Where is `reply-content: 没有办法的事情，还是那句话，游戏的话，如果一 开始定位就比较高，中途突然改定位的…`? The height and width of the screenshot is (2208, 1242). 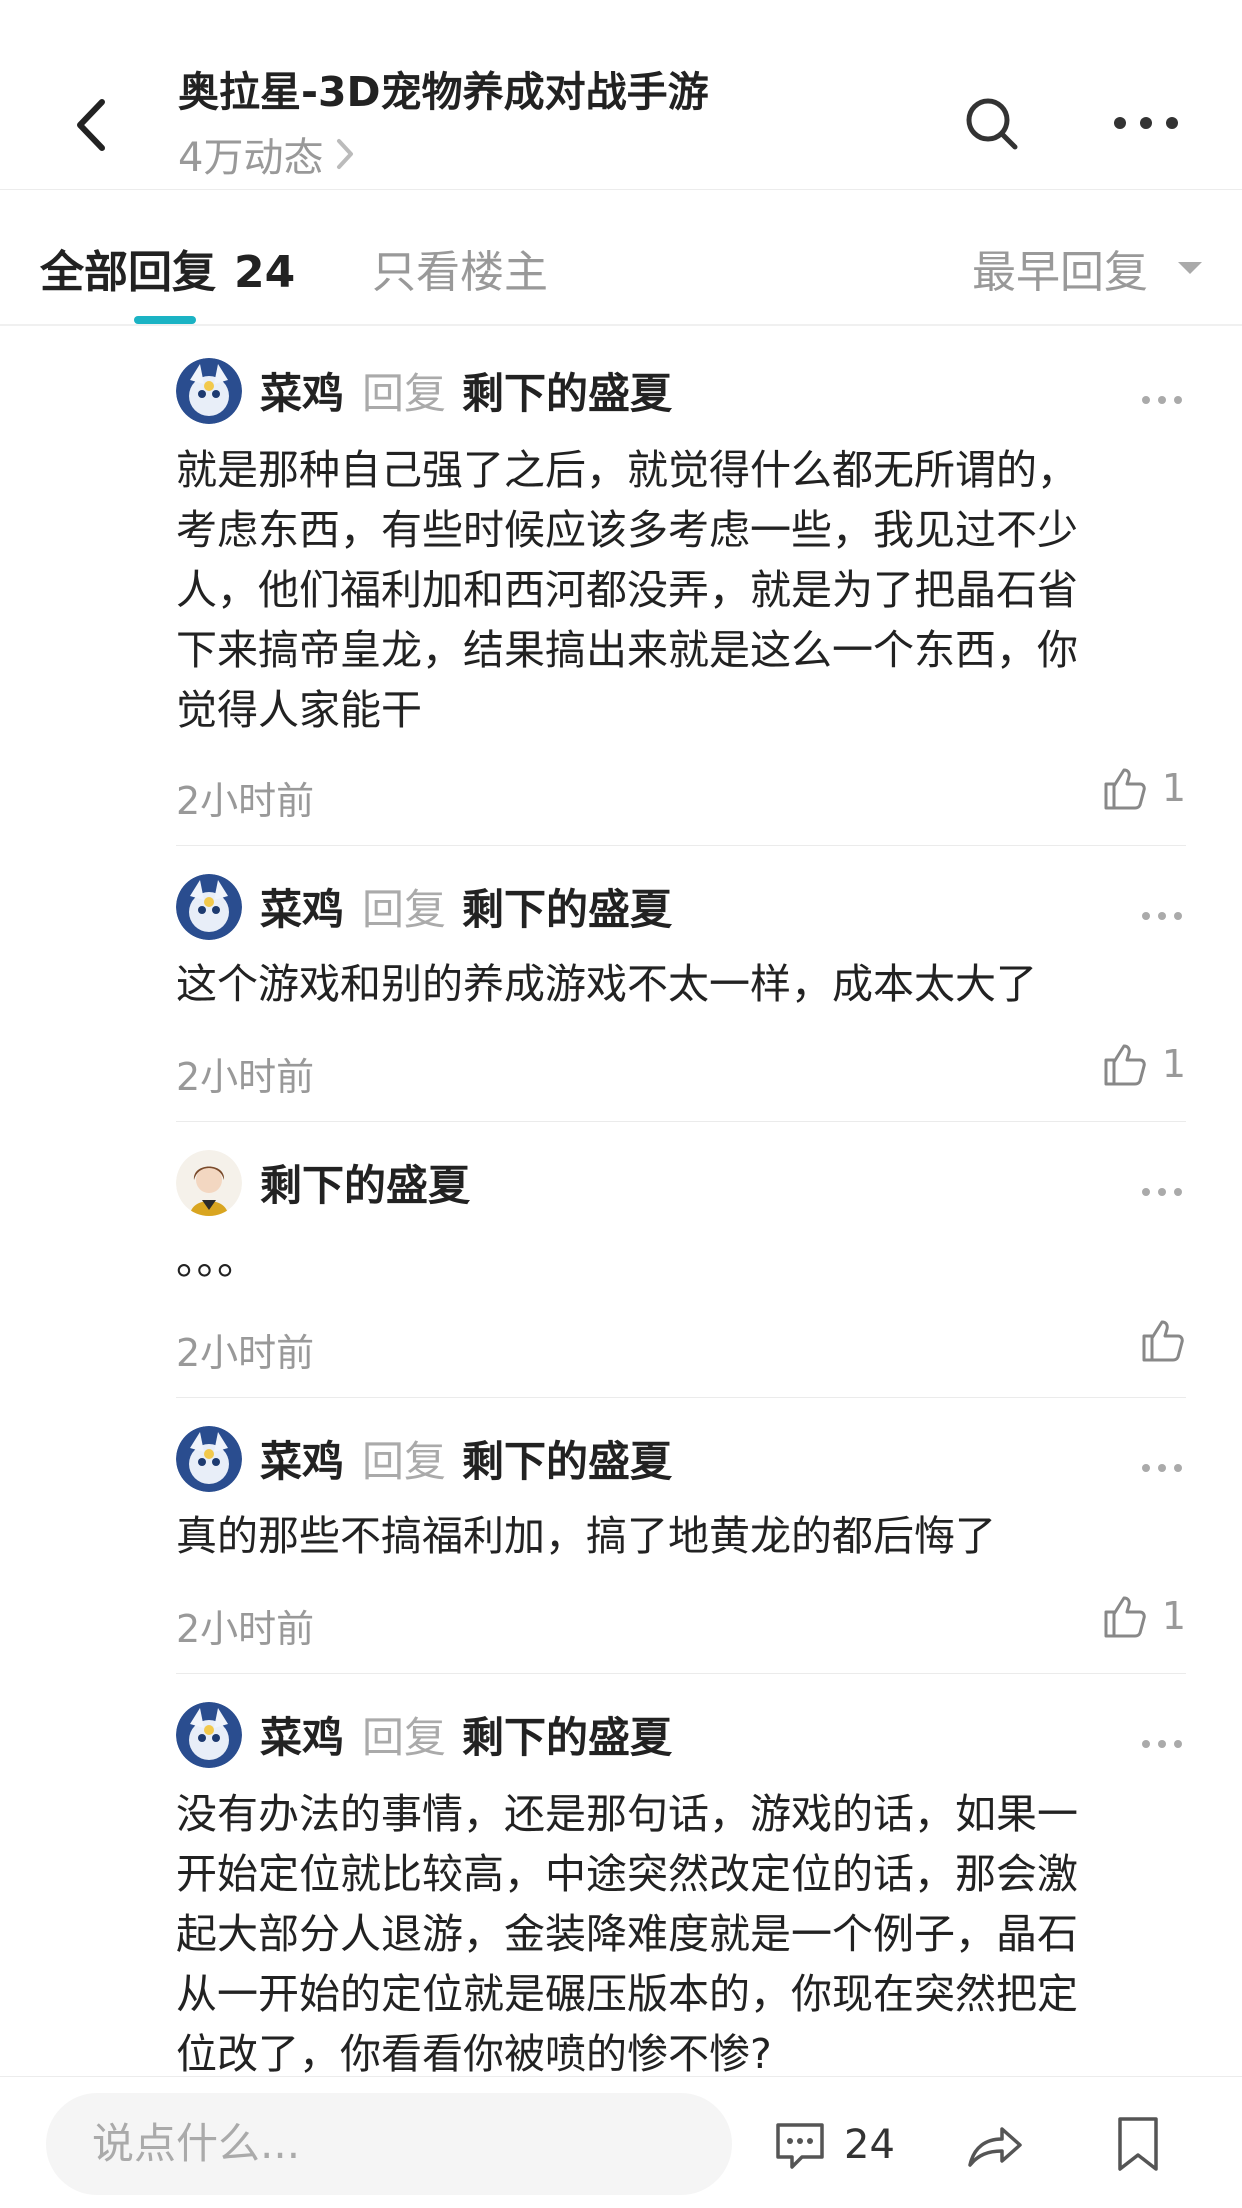 reply-content: 没有办法的事情，还是那句话，游戏的话，如果一 开始定位就比较高，中途突然改定位的… is located at coordinates (681, 1934).